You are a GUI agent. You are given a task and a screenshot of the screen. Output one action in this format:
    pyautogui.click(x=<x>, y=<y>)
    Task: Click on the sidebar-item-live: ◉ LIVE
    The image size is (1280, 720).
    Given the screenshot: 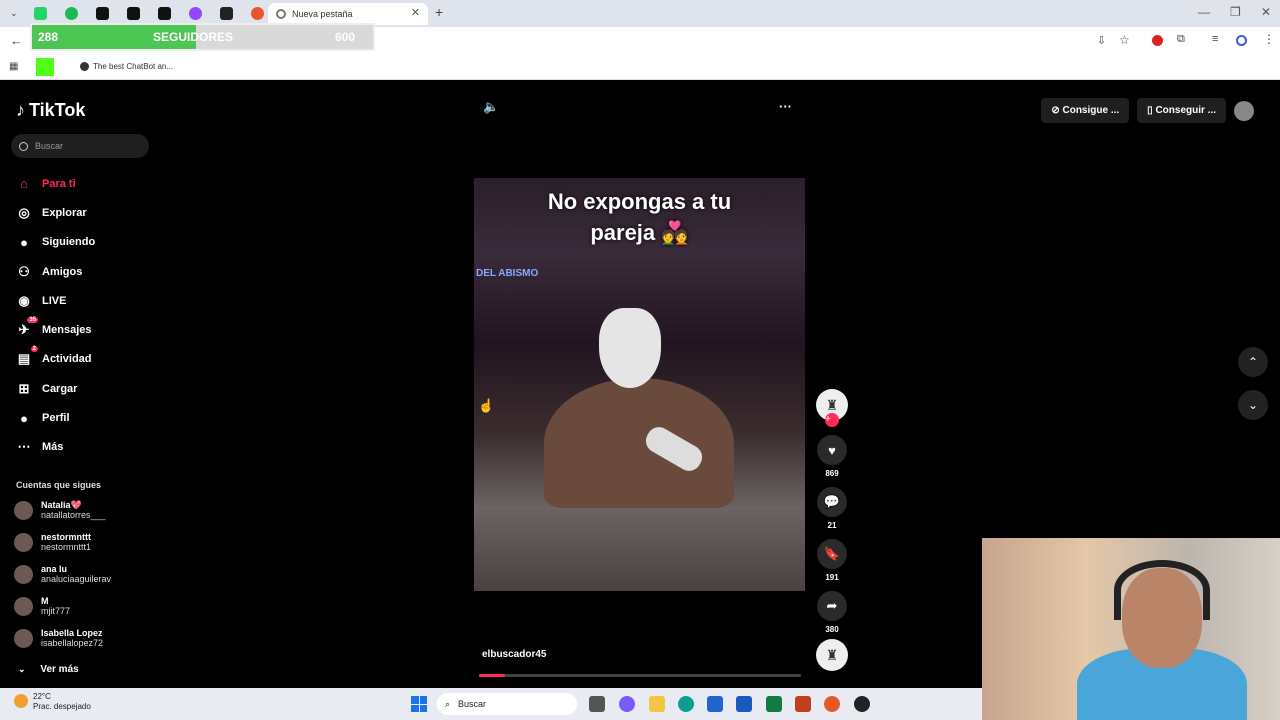 What is the action you would take?
    pyautogui.click(x=55, y=300)
    